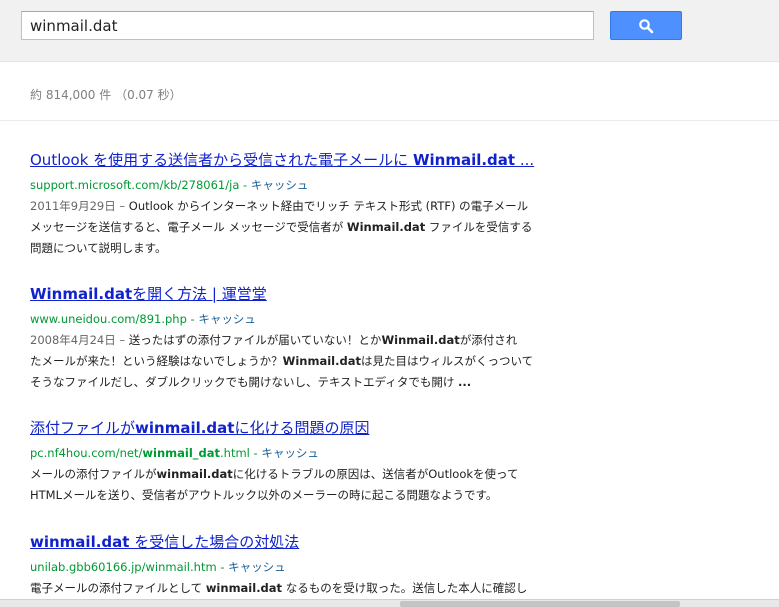 This screenshot has width=779, height=607. Describe the element at coordinates (93, 474) in the screenshot. I see `text-segment: メールの添付ファイルが` at that location.